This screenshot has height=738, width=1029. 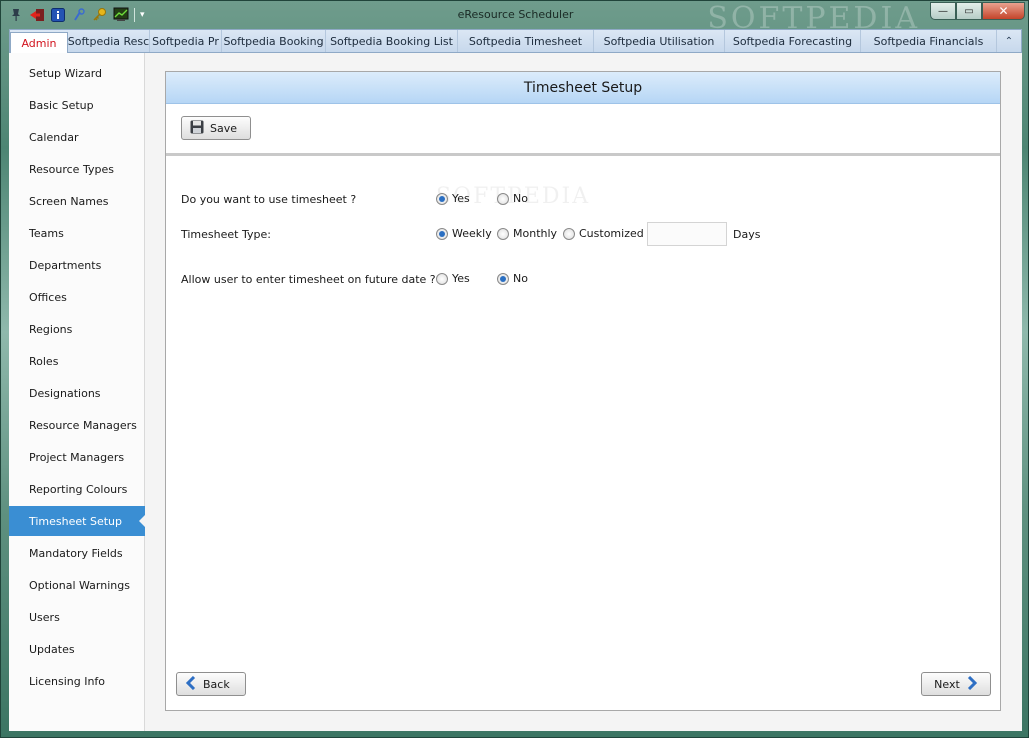 What do you see at coordinates (472, 233) in the screenshot?
I see `timesheet-type-weekly-label: Weekly` at bounding box center [472, 233].